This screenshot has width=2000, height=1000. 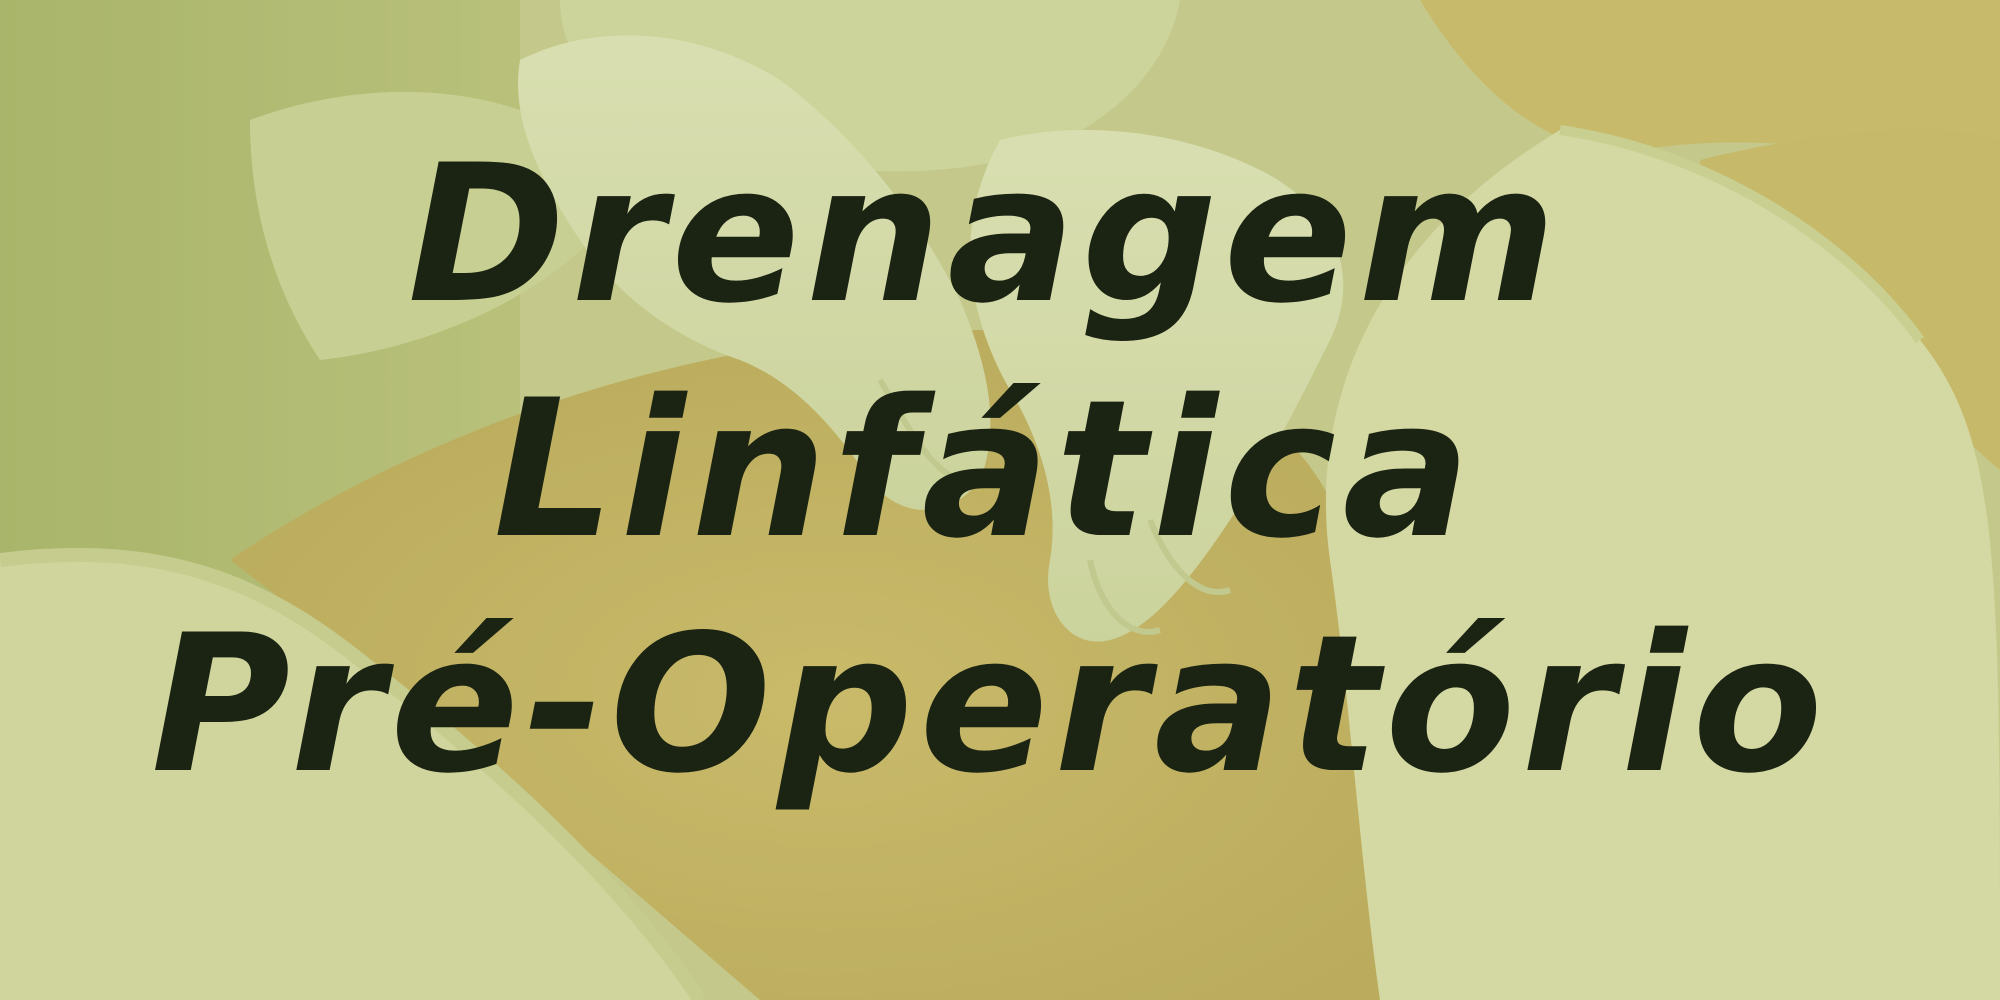 I want to click on title-line-1: Drenagem, so click(x=985, y=234).